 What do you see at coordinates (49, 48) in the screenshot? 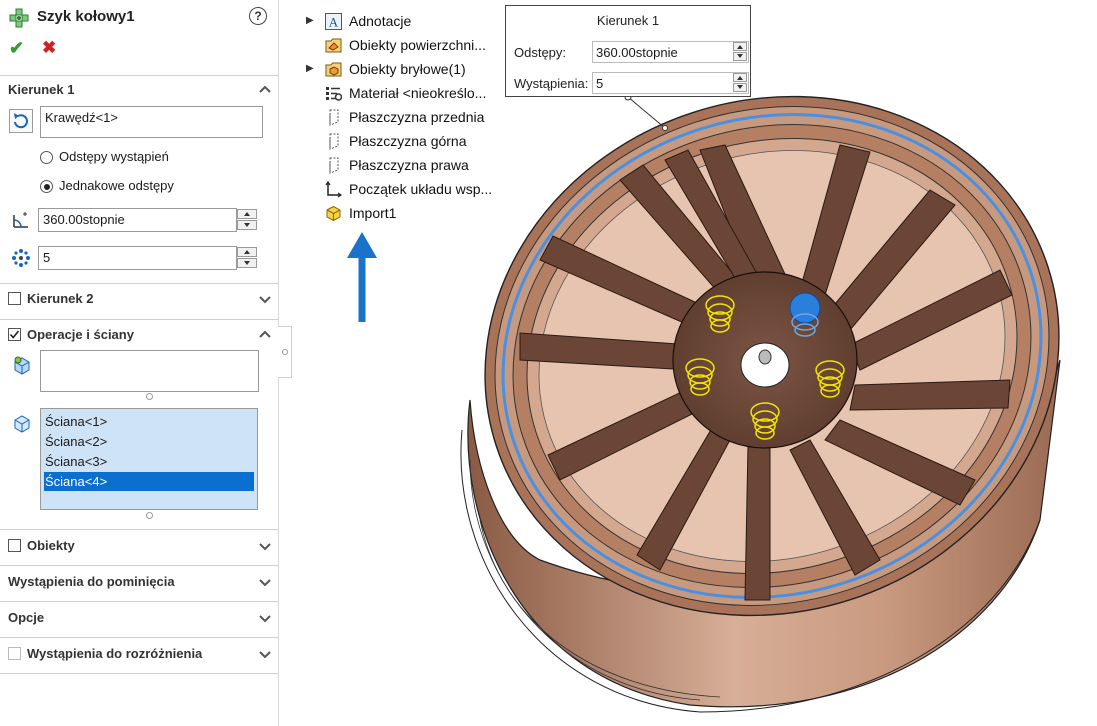
I see `cancel-button: ✖` at bounding box center [49, 48].